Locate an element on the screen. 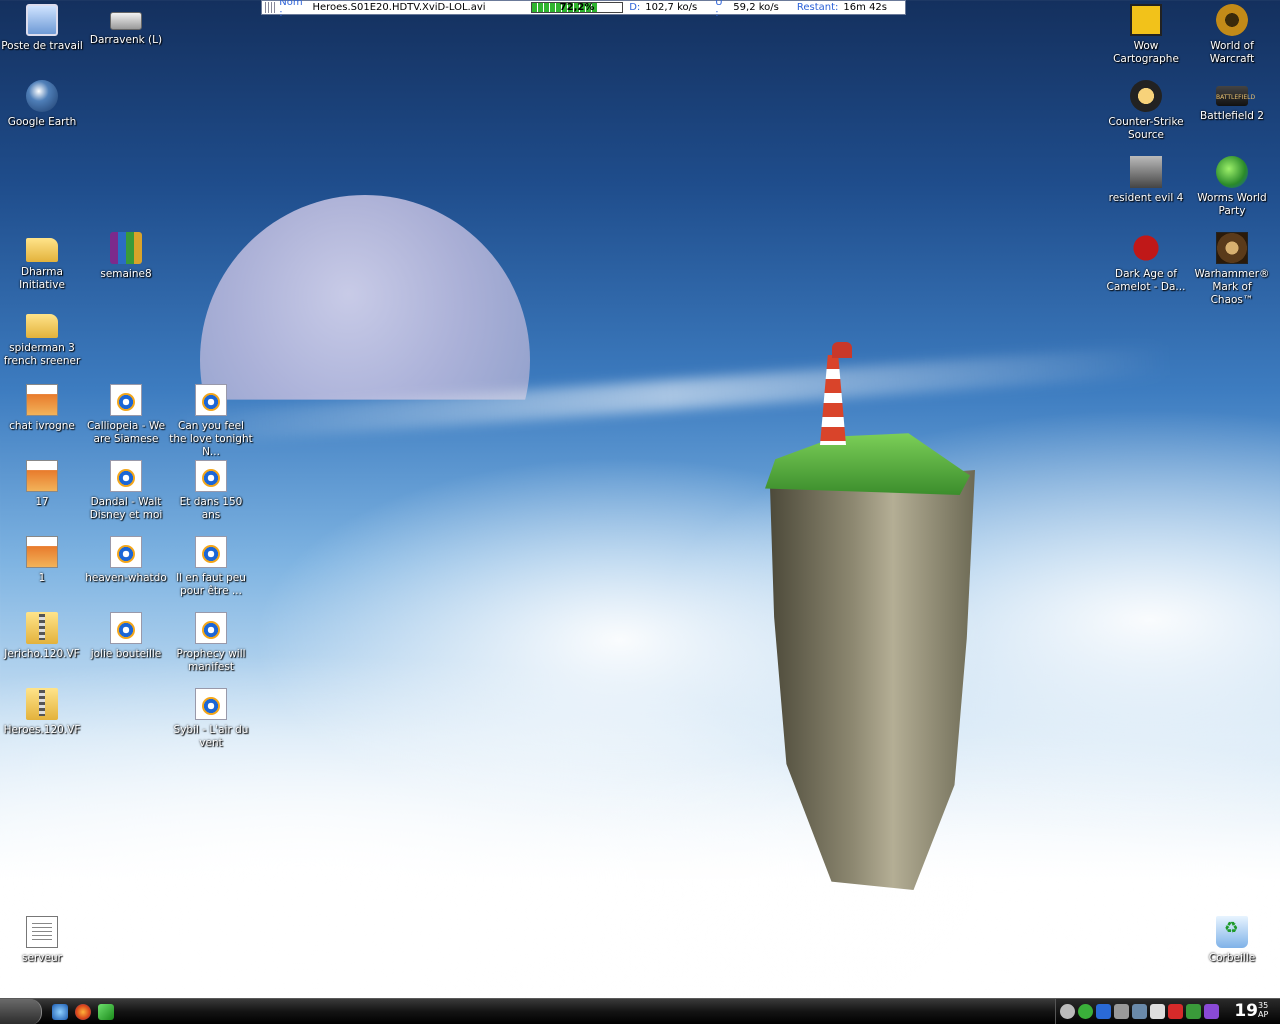 The width and height of the screenshot is (1280, 1024). desktop-icon-label: spiderman 3 french sreener is located at coordinates (42, 354).